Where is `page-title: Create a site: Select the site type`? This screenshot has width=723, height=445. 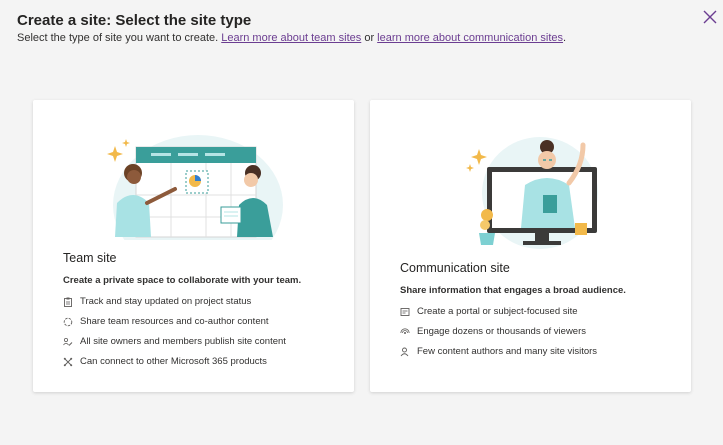 page-title: Create a site: Select the site type is located at coordinates (134, 20).